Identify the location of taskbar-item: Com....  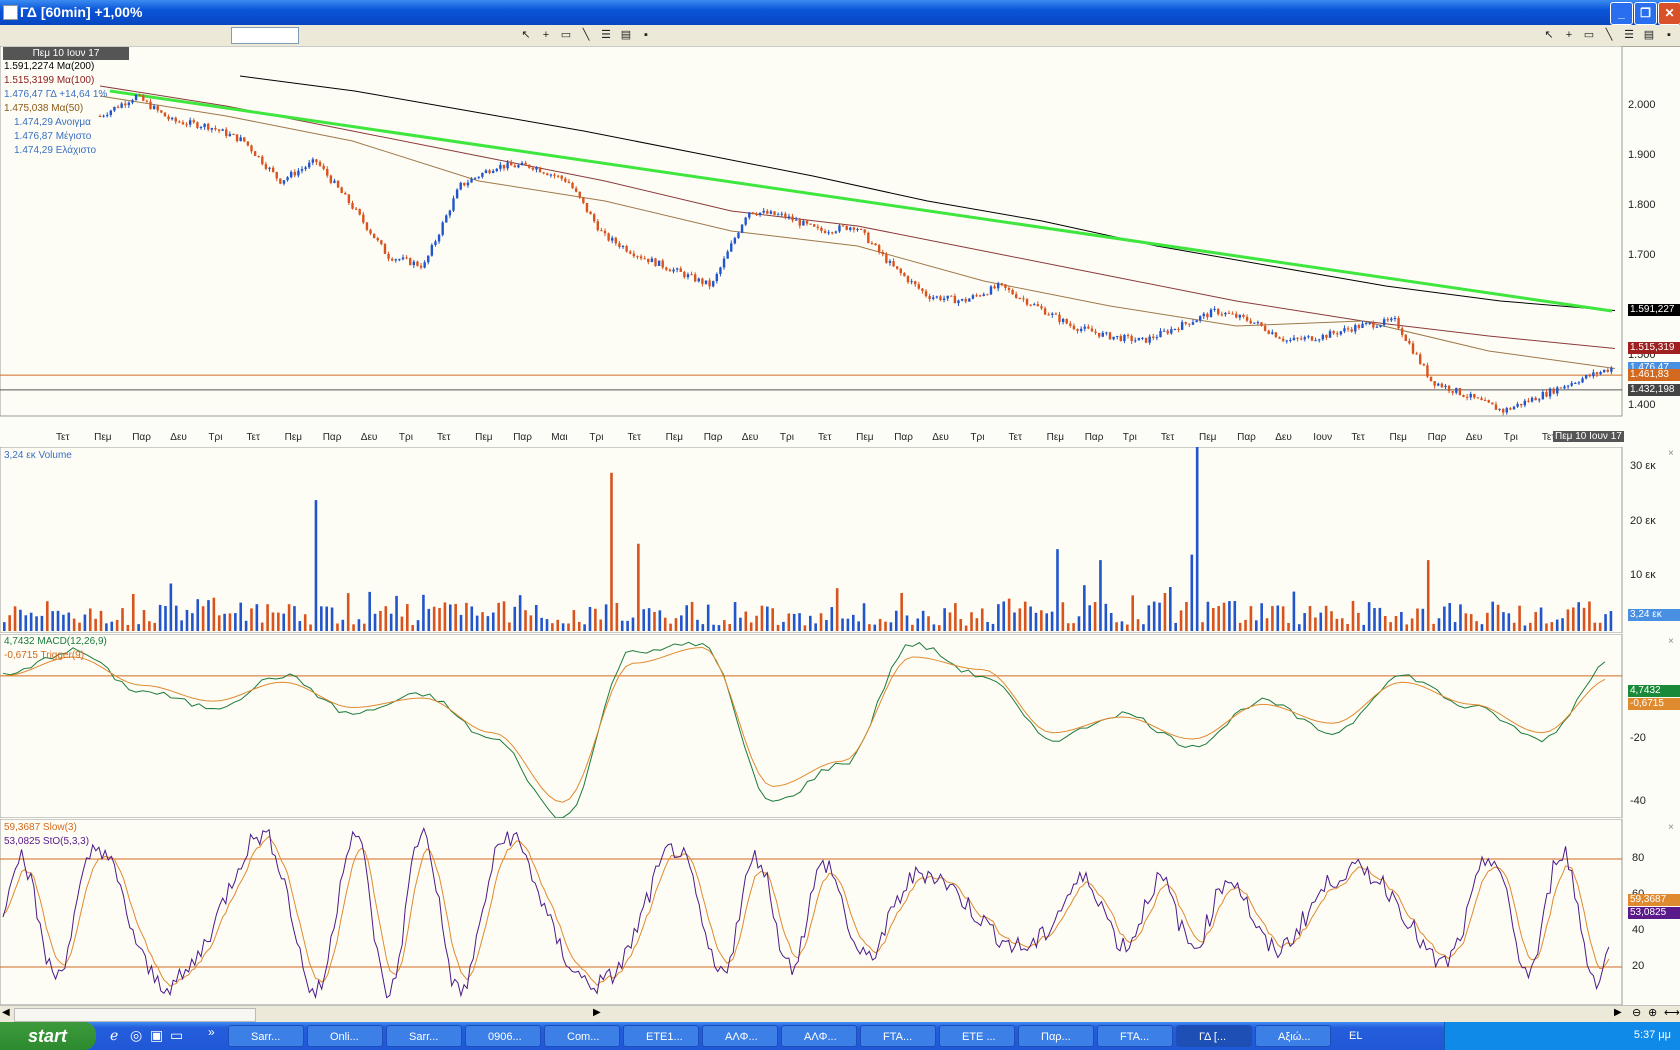
(582, 1036).